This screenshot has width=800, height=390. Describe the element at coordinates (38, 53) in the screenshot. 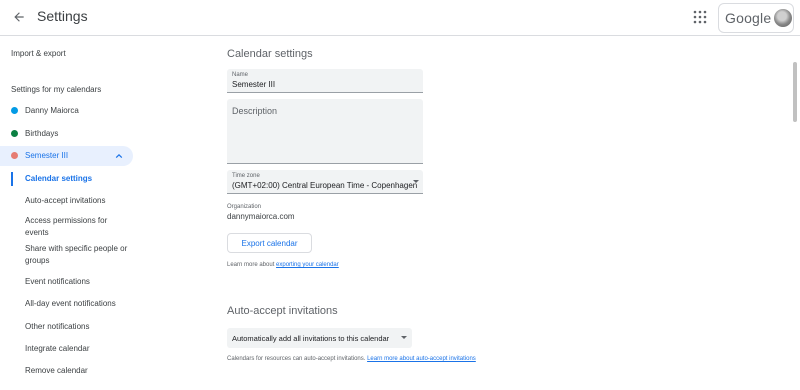

I see `import-export-link: Import & export` at that location.